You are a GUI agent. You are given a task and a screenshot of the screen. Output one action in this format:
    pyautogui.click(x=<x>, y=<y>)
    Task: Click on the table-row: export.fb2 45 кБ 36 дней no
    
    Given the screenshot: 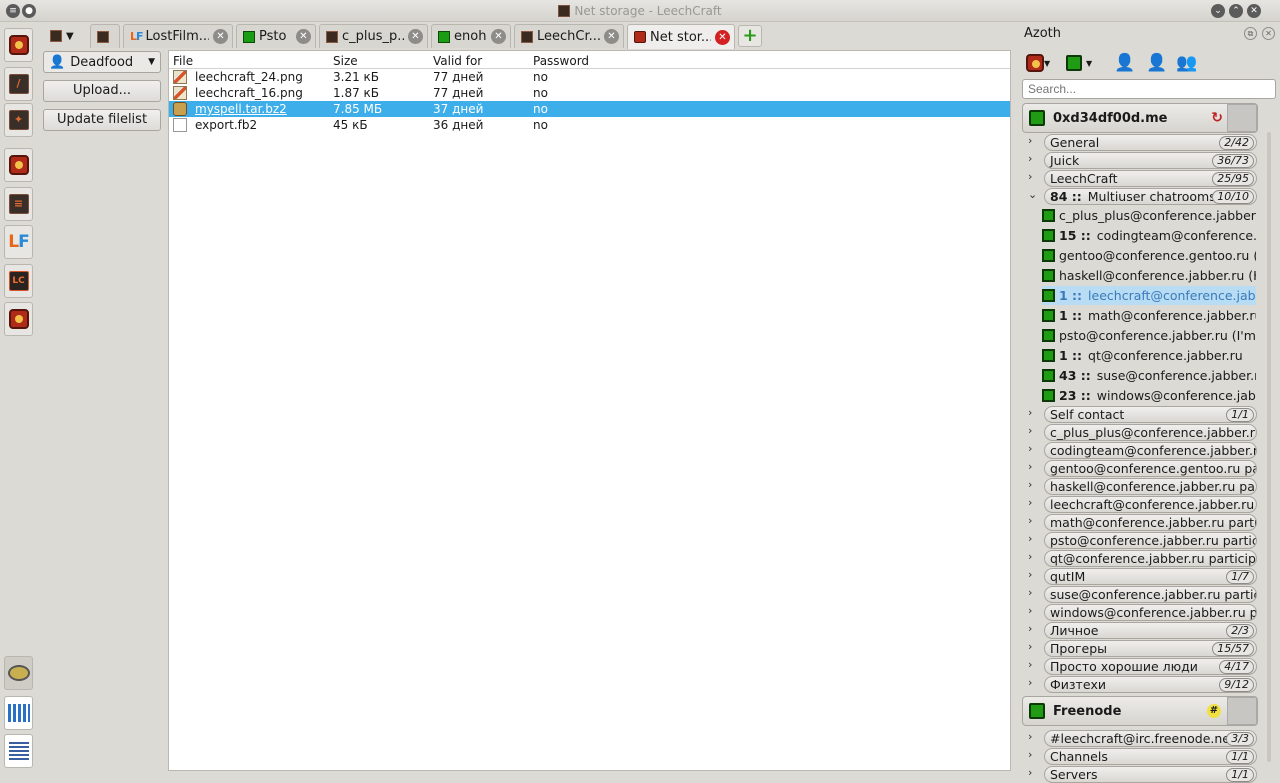 What is the action you would take?
    pyautogui.click(x=589, y=125)
    